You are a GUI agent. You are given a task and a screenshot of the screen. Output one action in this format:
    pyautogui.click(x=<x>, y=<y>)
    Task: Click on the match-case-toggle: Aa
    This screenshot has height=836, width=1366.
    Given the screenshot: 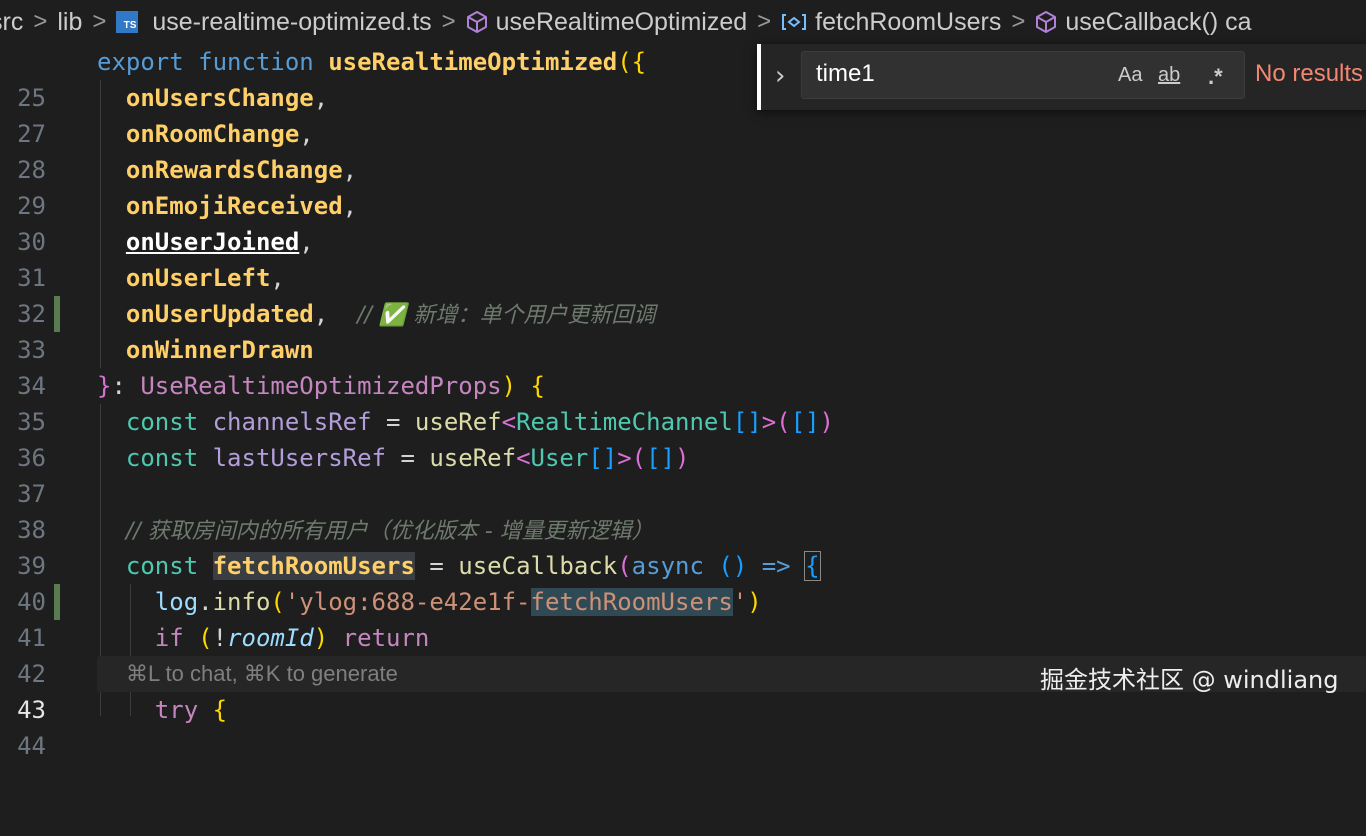 What is the action you would take?
    pyautogui.click(x=1130, y=75)
    